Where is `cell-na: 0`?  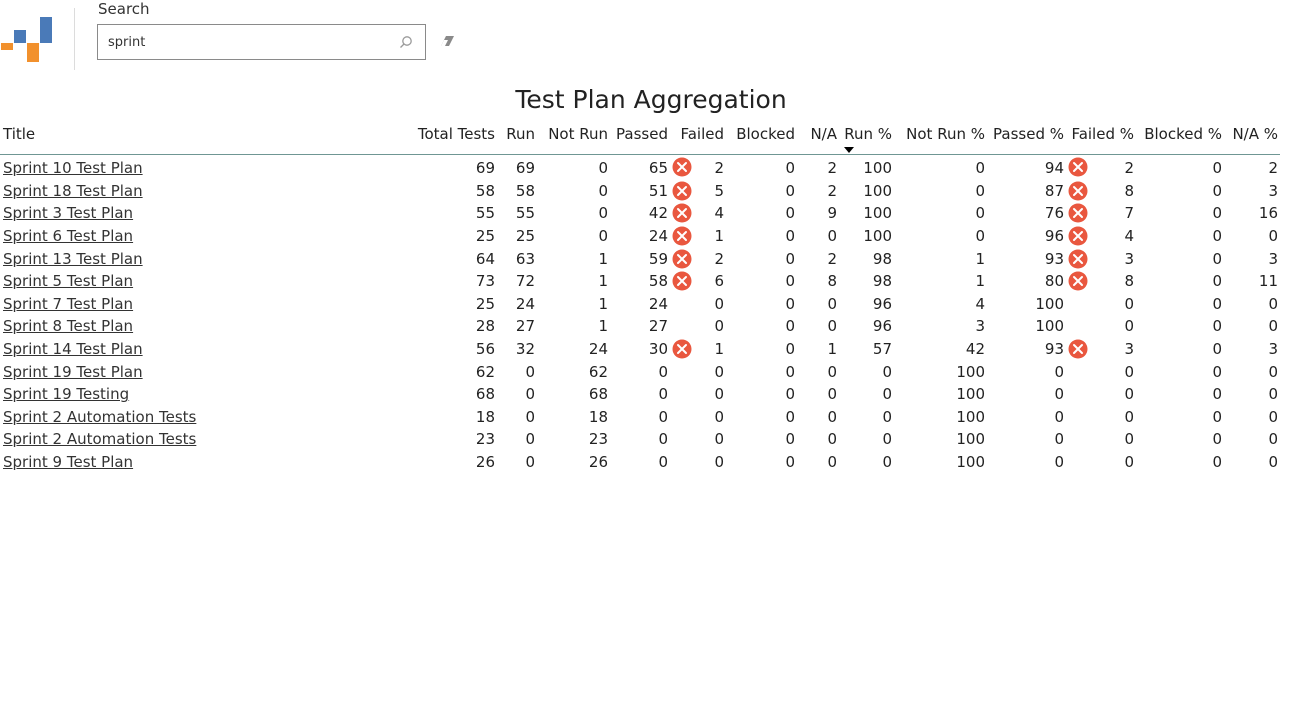
cell-na: 0 is located at coordinates (818, 394).